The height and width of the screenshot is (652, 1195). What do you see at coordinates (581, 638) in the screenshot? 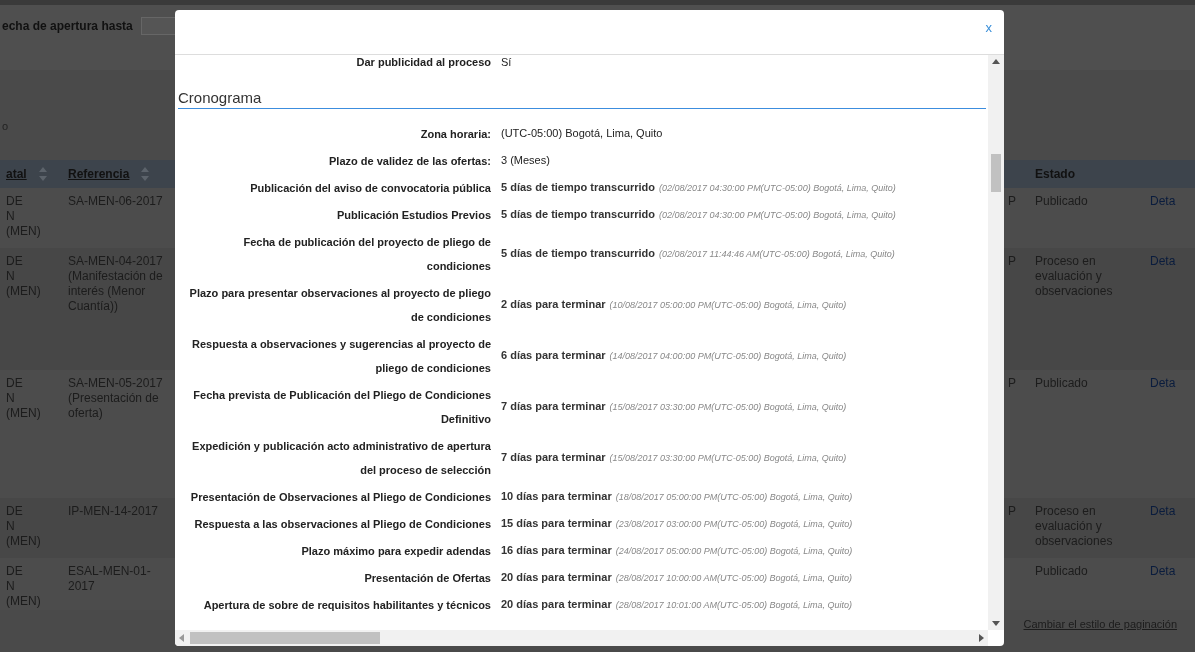
I see `horizontal-scrollbar` at bounding box center [581, 638].